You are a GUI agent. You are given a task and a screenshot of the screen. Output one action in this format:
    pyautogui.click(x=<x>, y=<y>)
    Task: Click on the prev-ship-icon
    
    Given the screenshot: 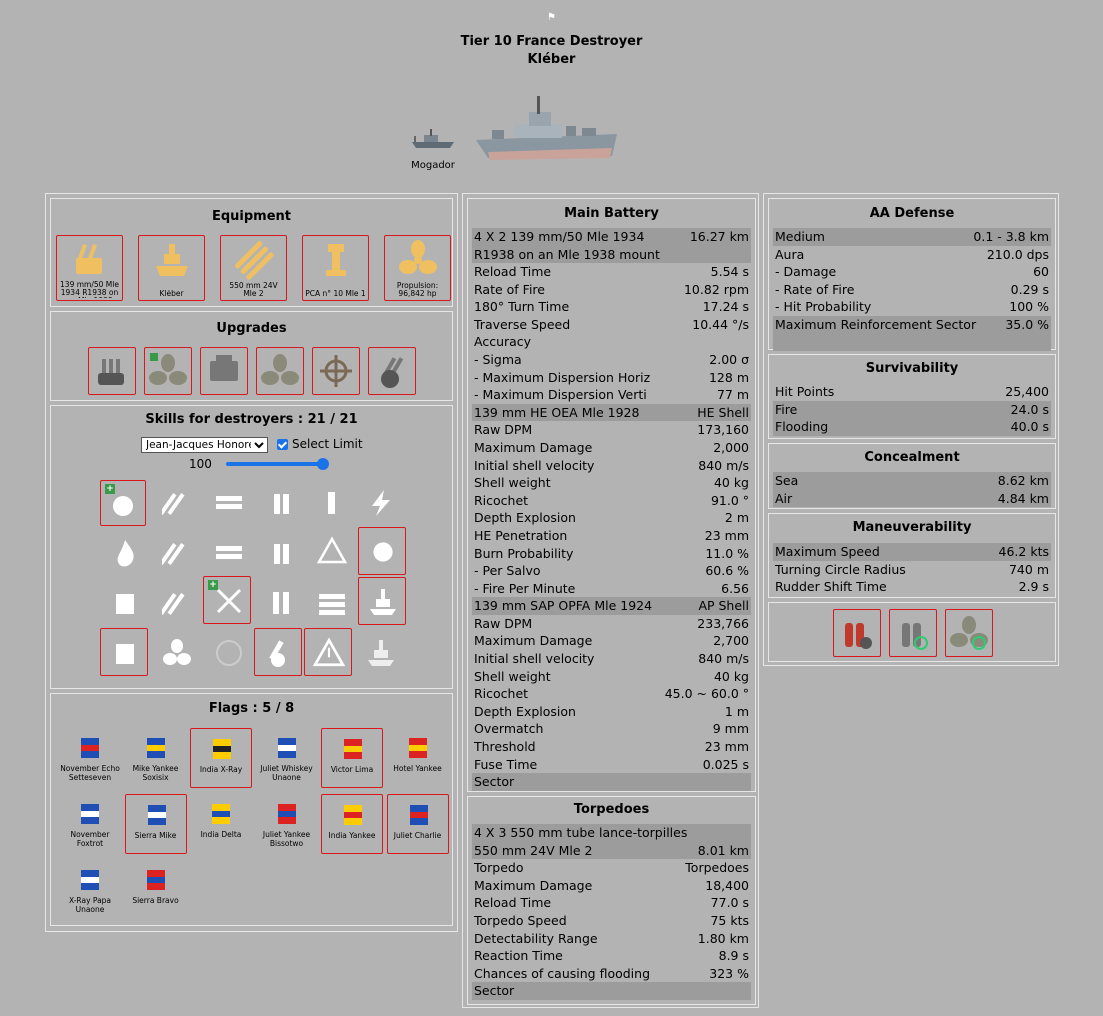 What is the action you would take?
    pyautogui.click(x=433, y=137)
    